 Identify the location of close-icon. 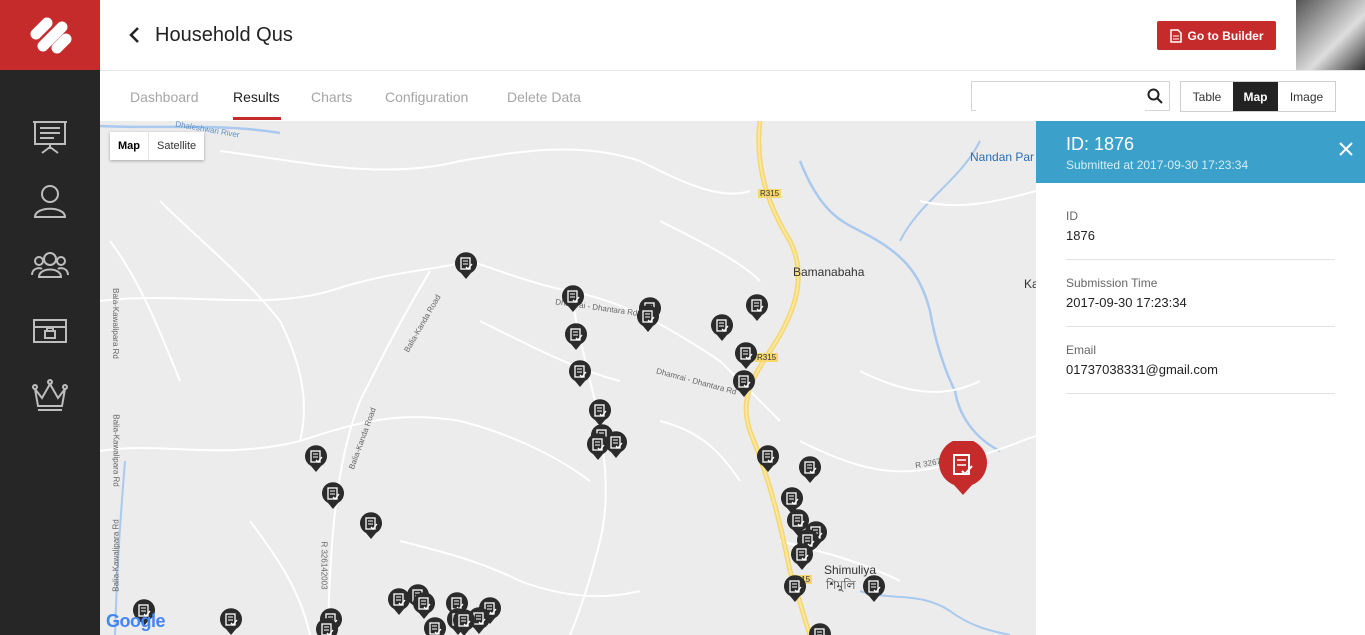
(1346, 151).